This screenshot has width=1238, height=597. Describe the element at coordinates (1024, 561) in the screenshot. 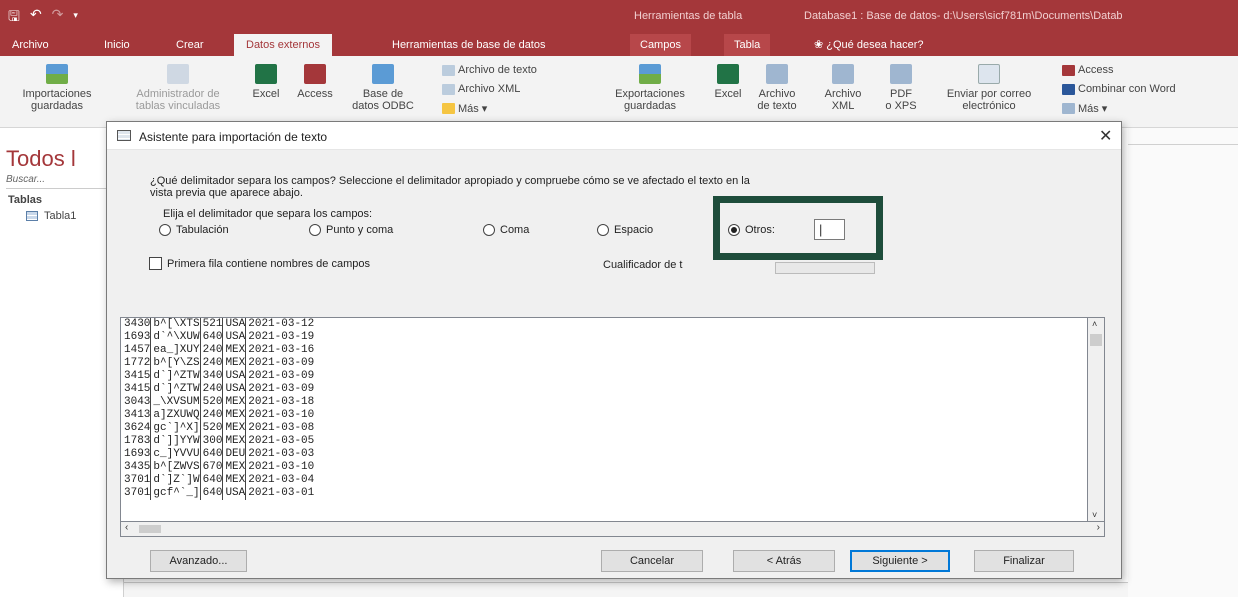

I see `finalizar-button: Finalizar` at that location.